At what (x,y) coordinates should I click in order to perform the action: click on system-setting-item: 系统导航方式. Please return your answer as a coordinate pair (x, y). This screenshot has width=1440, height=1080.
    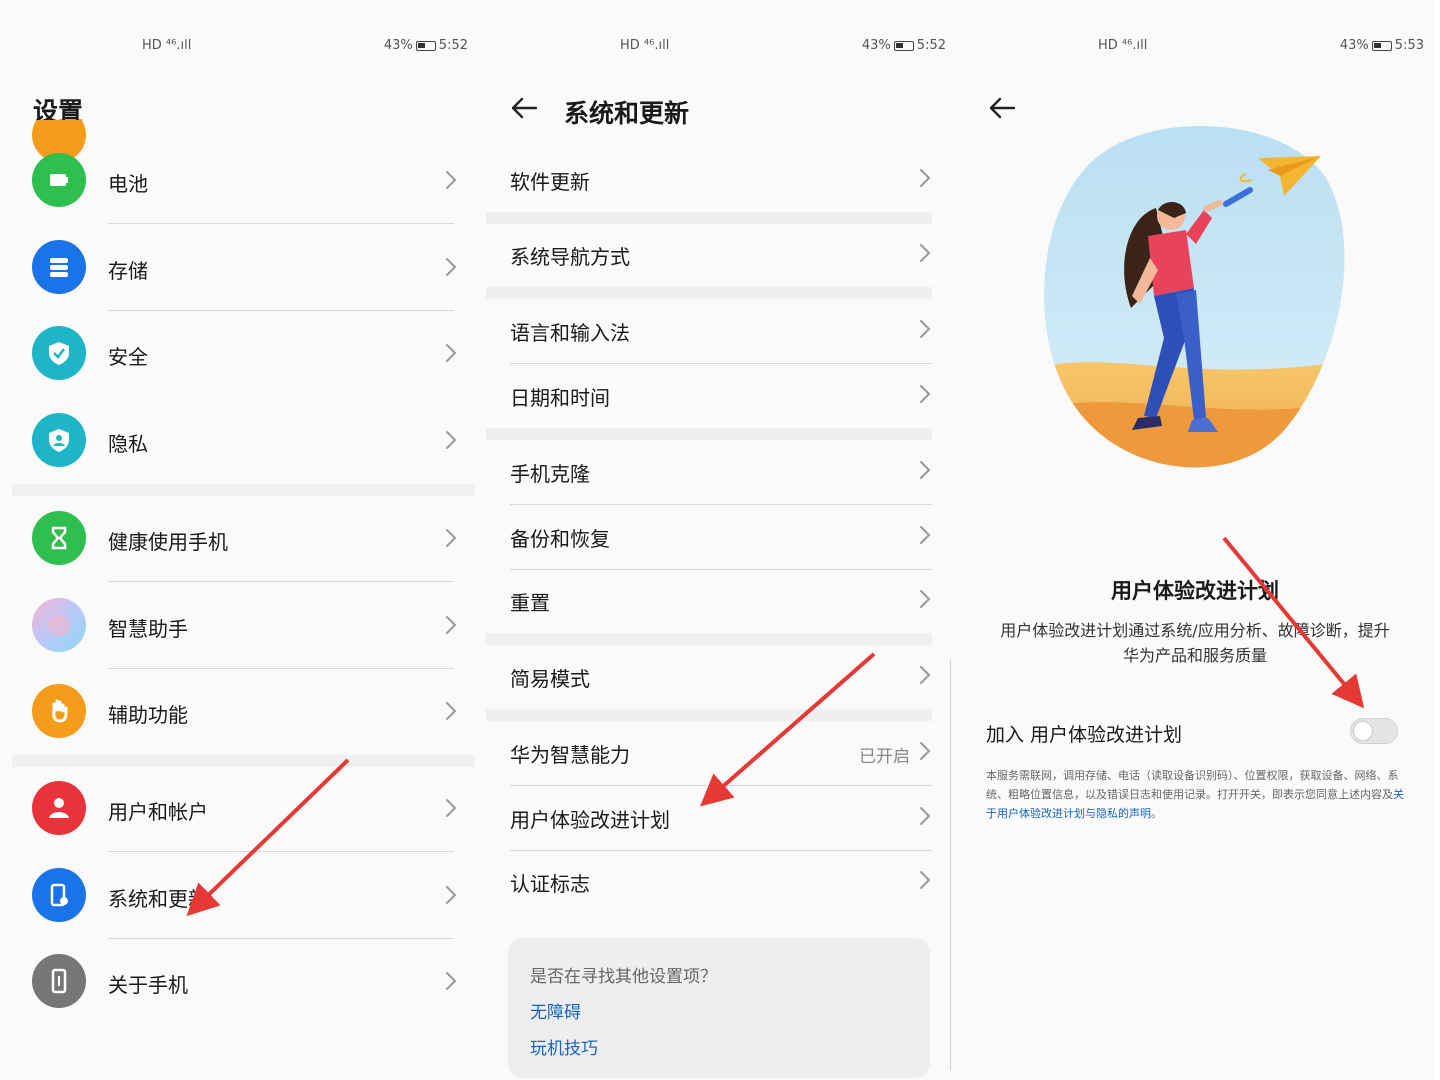
    Looking at the image, I should click on (717, 255).